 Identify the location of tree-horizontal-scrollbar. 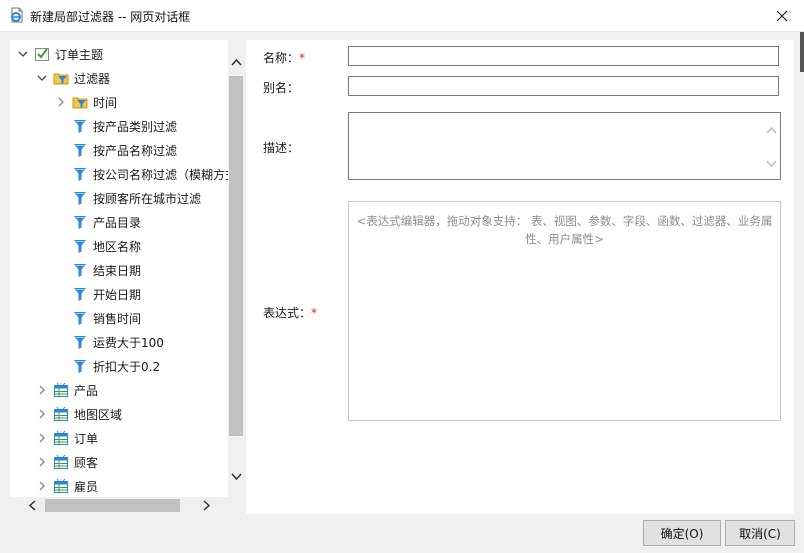
(119, 505).